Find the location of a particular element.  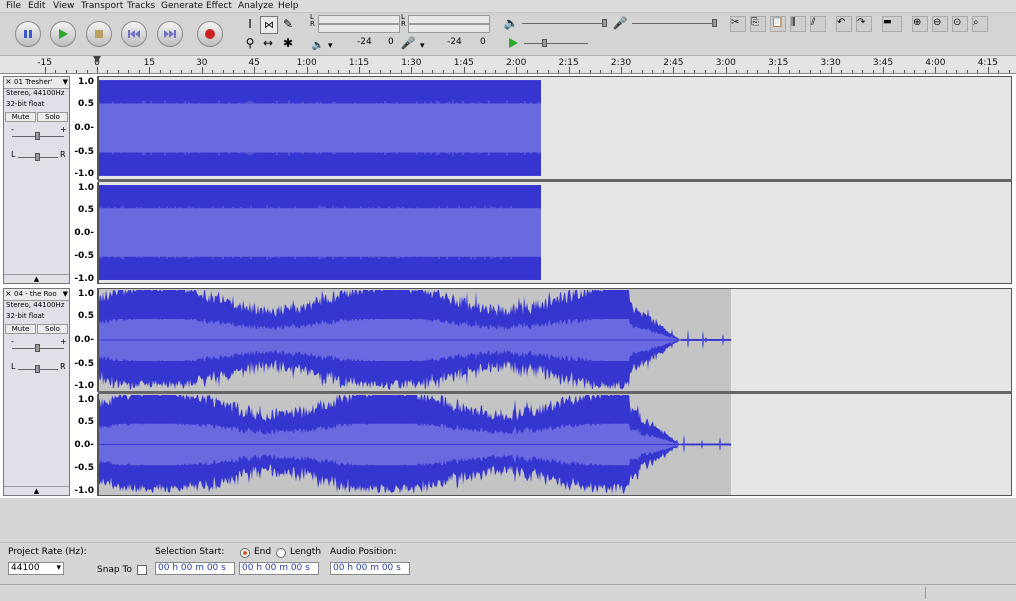

collapse-track-2: ▲ is located at coordinates (36, 490).